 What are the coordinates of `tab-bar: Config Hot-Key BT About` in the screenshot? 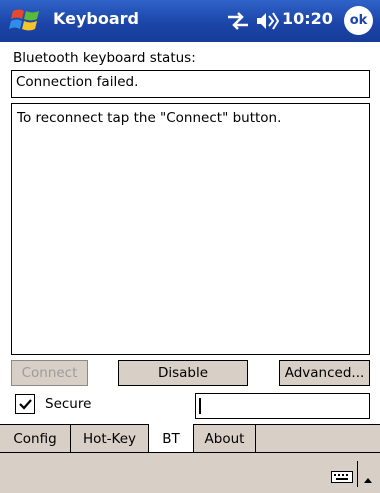 It's located at (190, 438).